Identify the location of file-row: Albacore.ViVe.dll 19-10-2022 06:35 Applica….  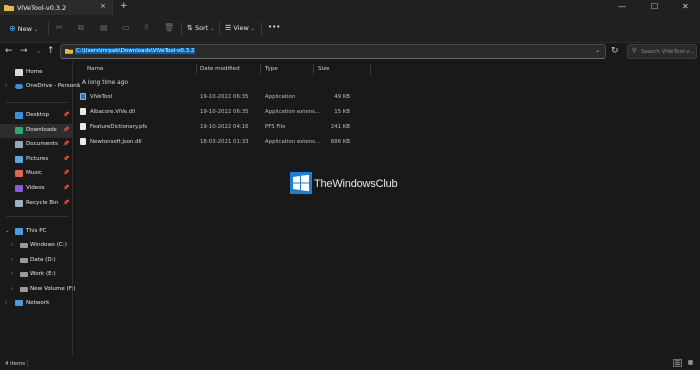
(244, 112).